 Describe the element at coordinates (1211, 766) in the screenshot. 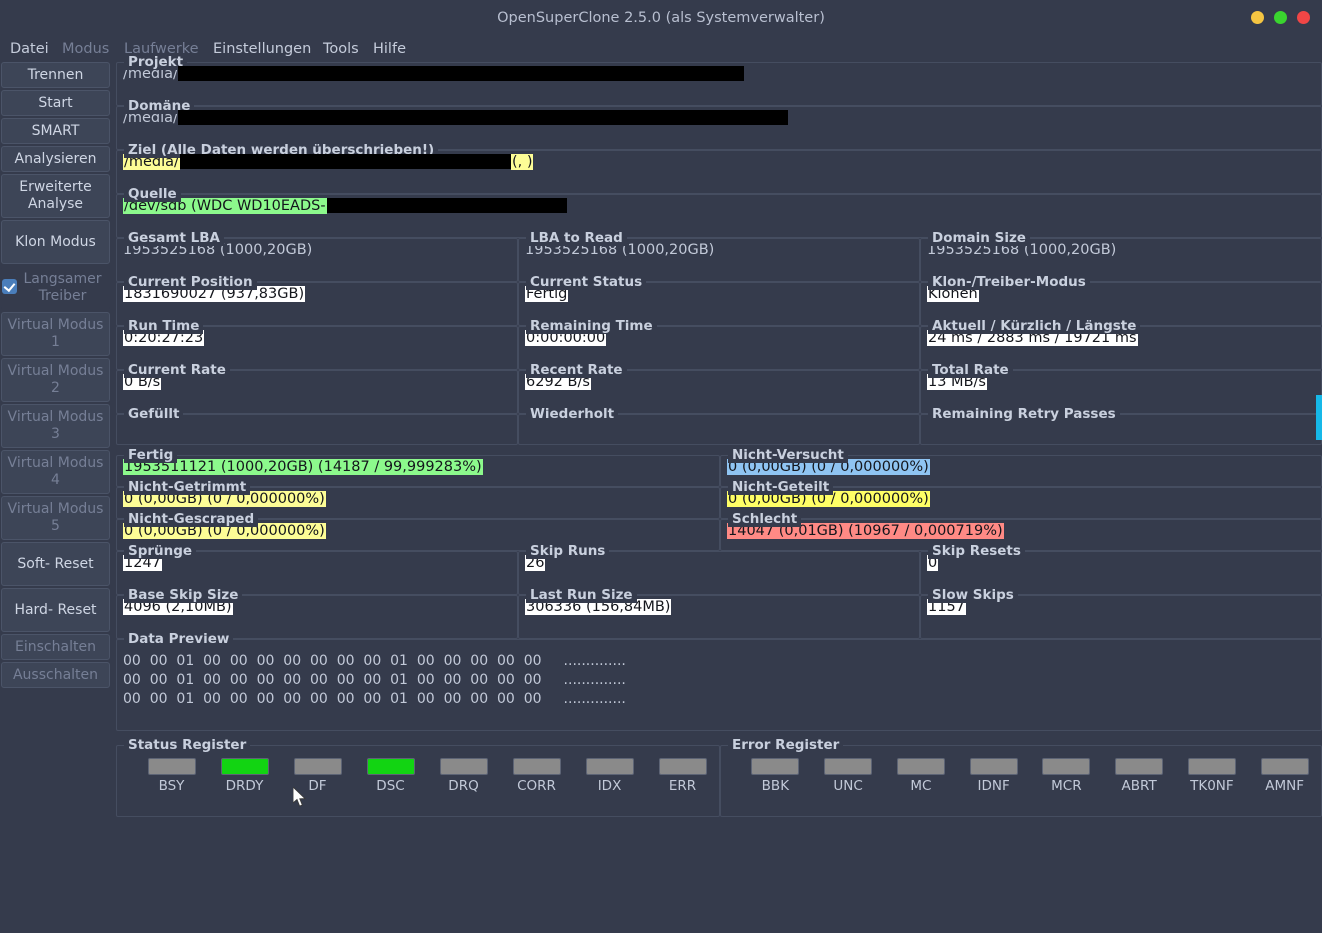

I see `led-indicator-tk0nf` at that location.